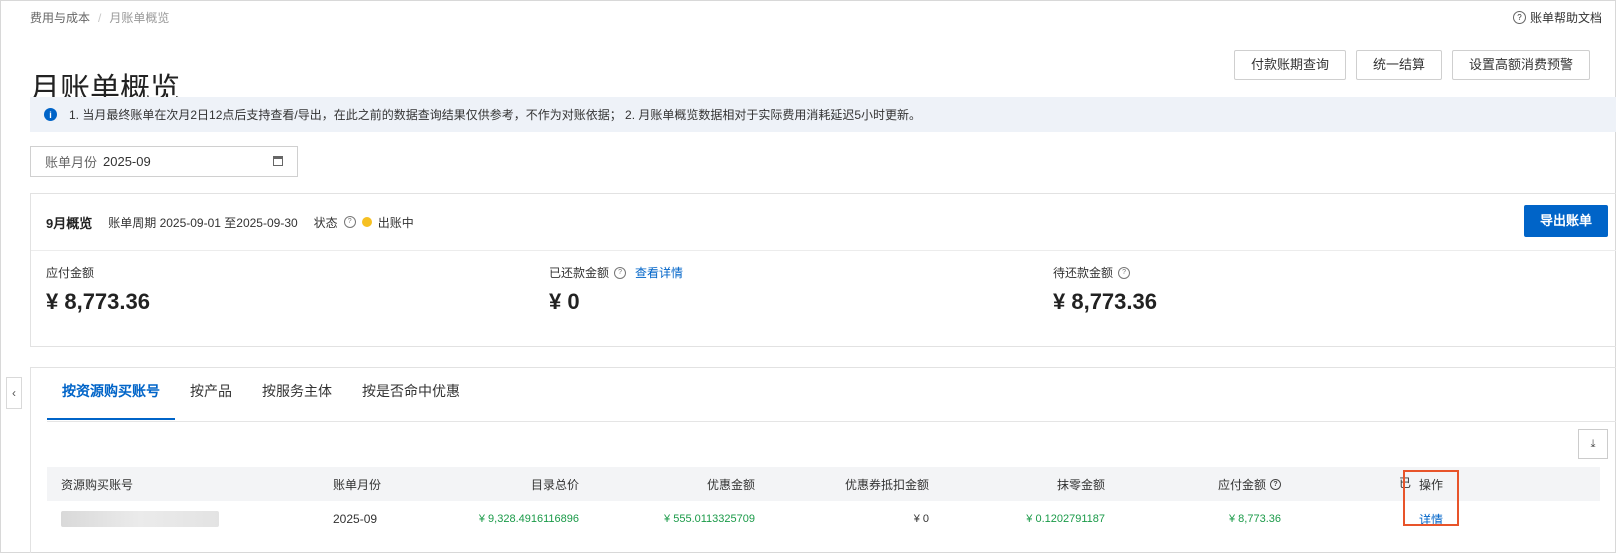 The height and width of the screenshot is (553, 1616). Describe the element at coordinates (1193, 484) in the screenshot. I see `col-payable: 应付金额 ?` at that location.